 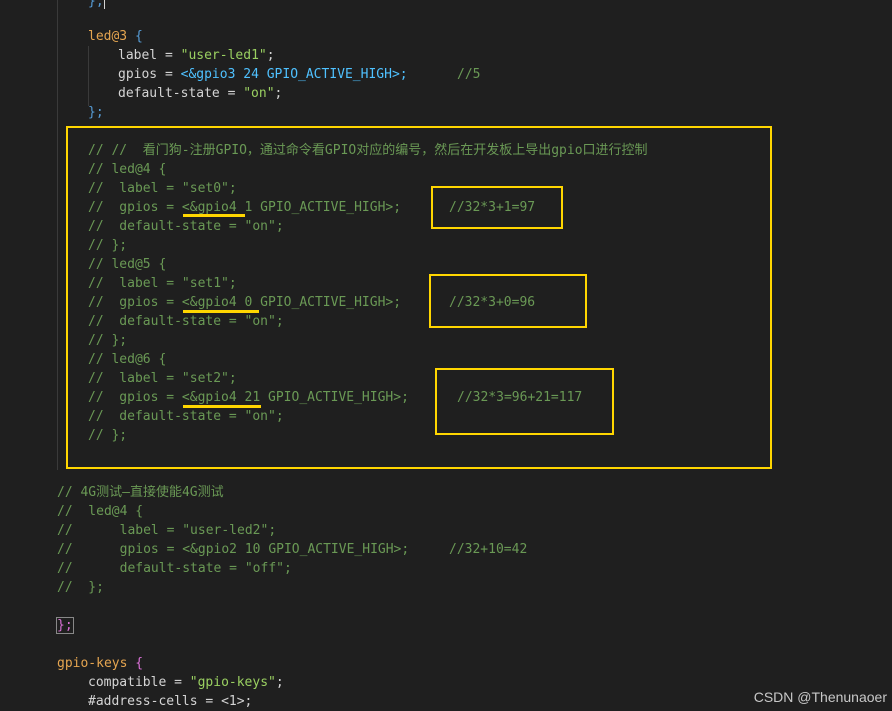 I want to click on code-comment: // gpios = <&gpio2 10 GPIO_ACTIVE_HIGH>;, so click(x=233, y=549).